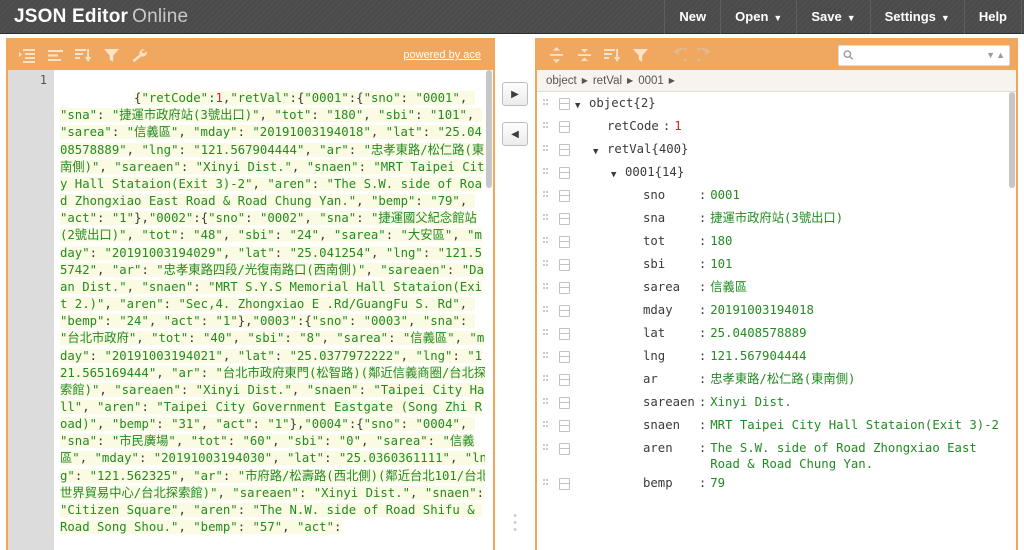 The image size is (1024, 550). What do you see at coordinates (669, 287) in the screenshot?
I see `tree-row-key: sarea` at bounding box center [669, 287].